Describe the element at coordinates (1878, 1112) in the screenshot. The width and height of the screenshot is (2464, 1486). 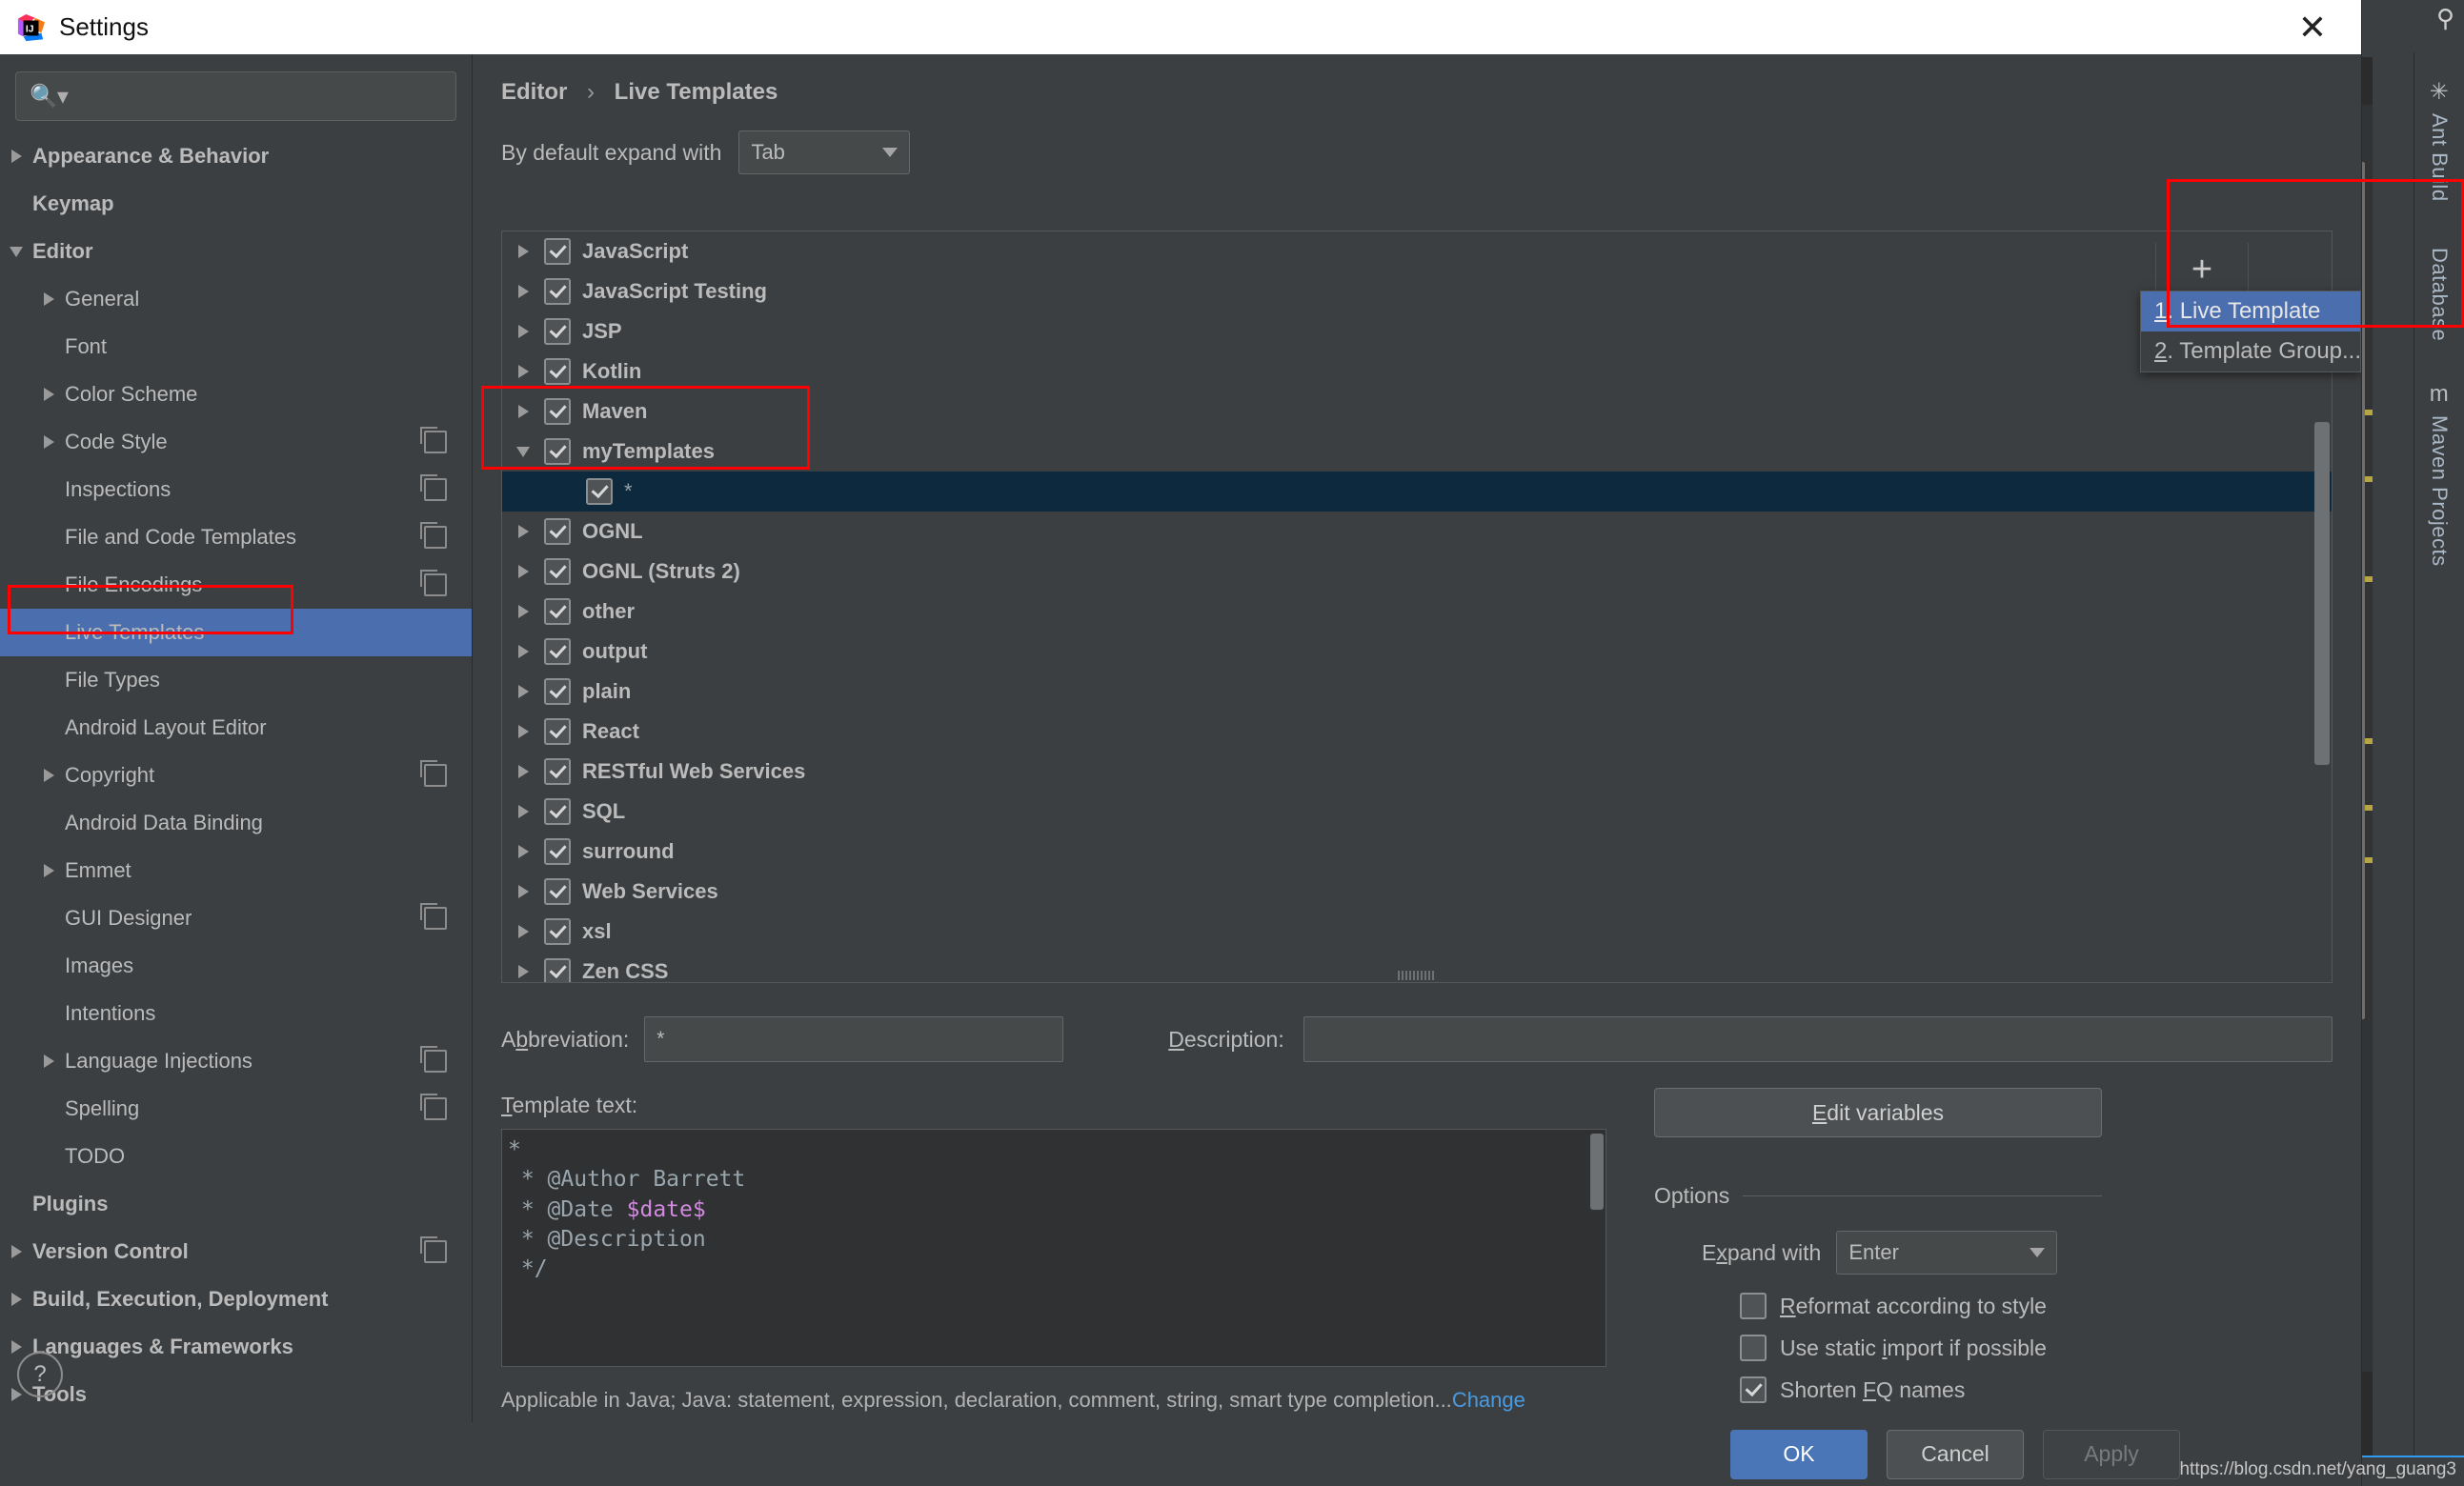
I see `edit-variables-button: Edit variables` at that location.